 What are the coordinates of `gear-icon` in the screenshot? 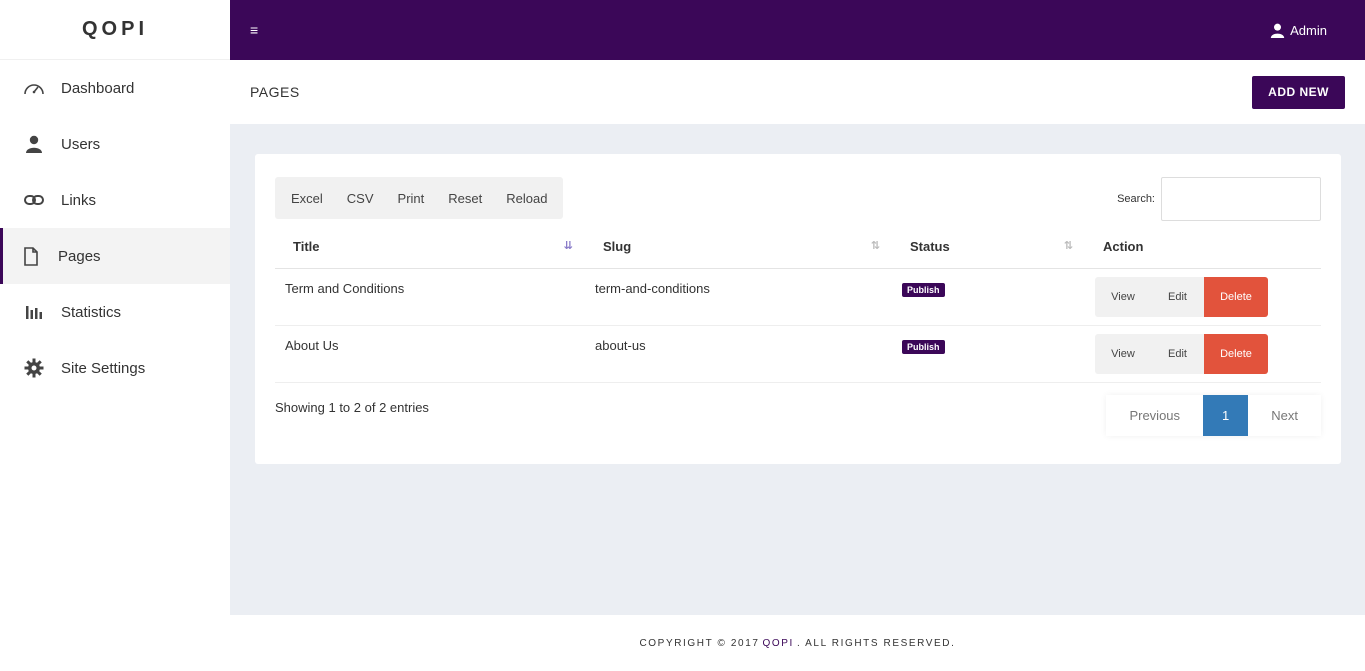 It's located at (34, 368).